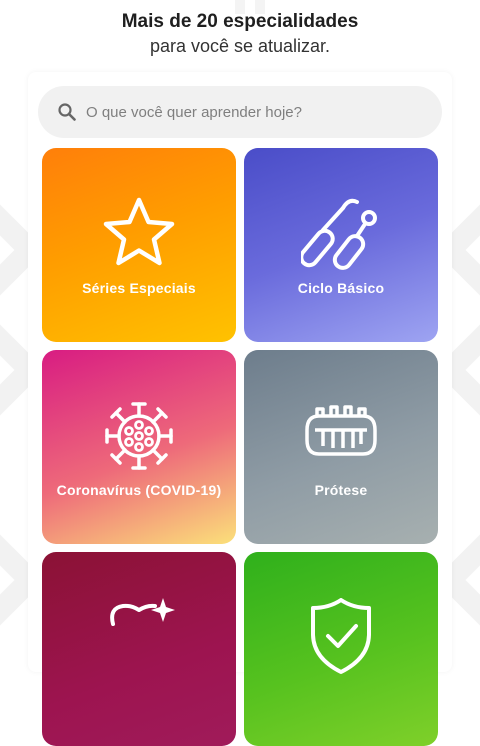  What do you see at coordinates (246, 112) in the screenshot?
I see `search-input` at bounding box center [246, 112].